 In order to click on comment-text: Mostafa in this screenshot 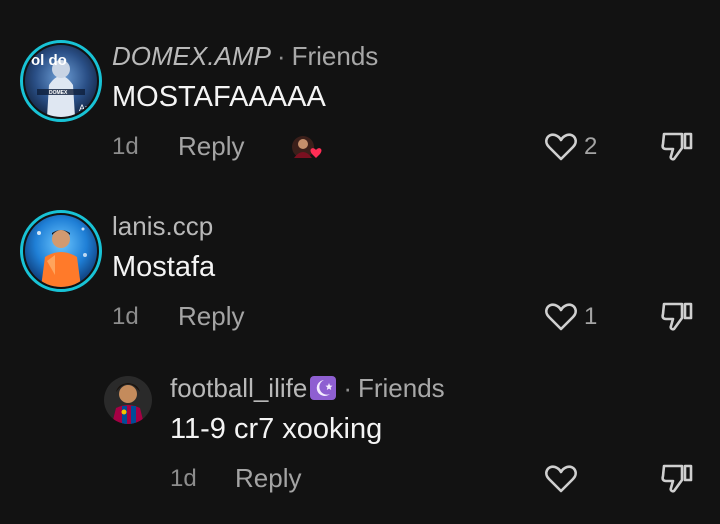, I will do `click(164, 267)`.